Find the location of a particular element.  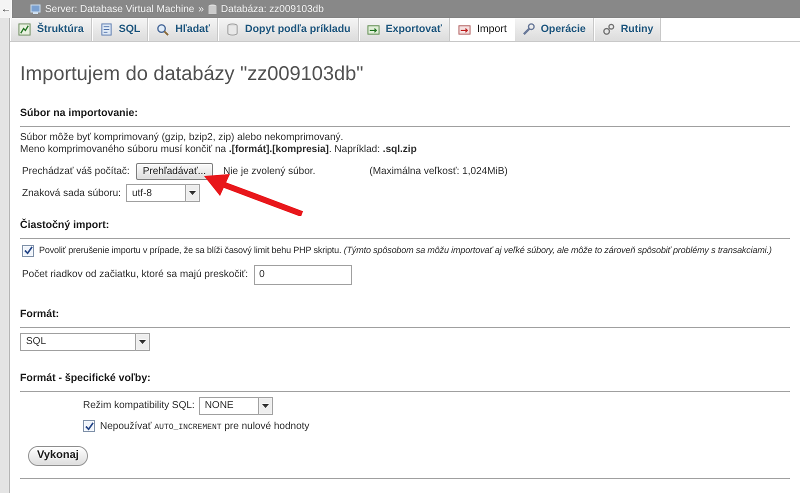

field-label: Prechádzať váš počítač: is located at coordinates (76, 172).